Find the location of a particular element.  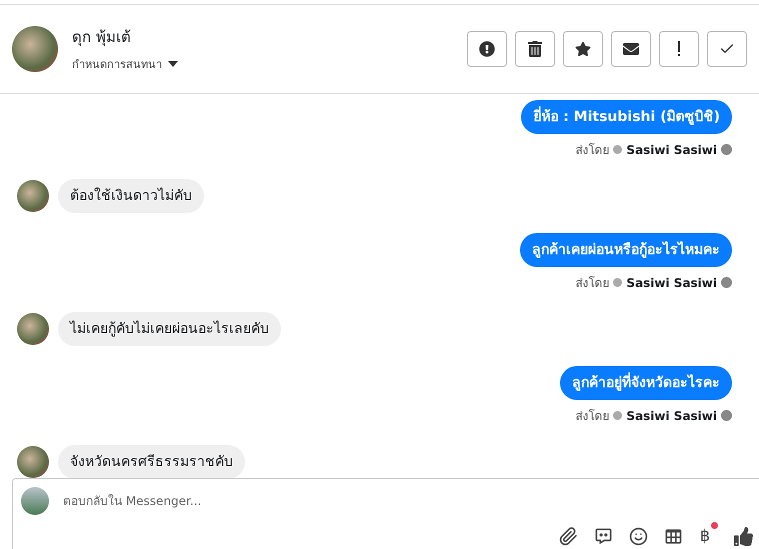

star-icon is located at coordinates (583, 49).